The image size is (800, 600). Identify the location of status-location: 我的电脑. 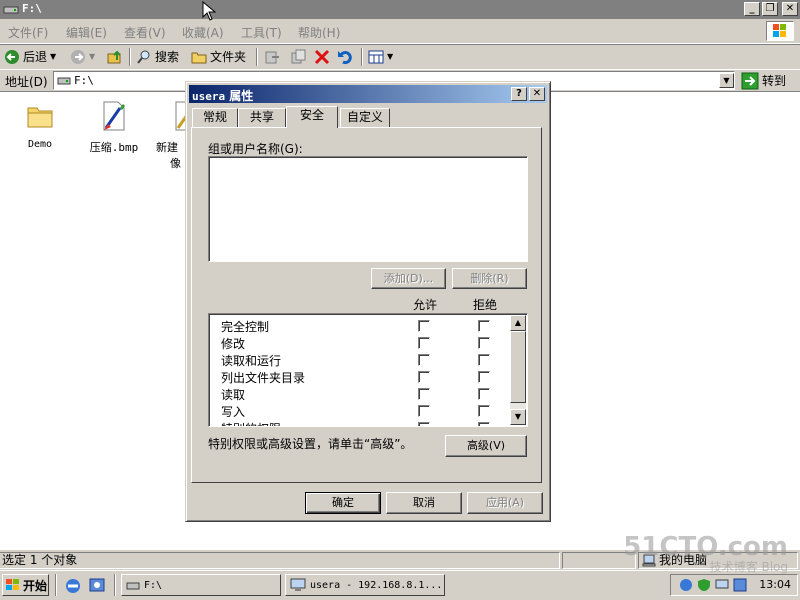
(718, 560).